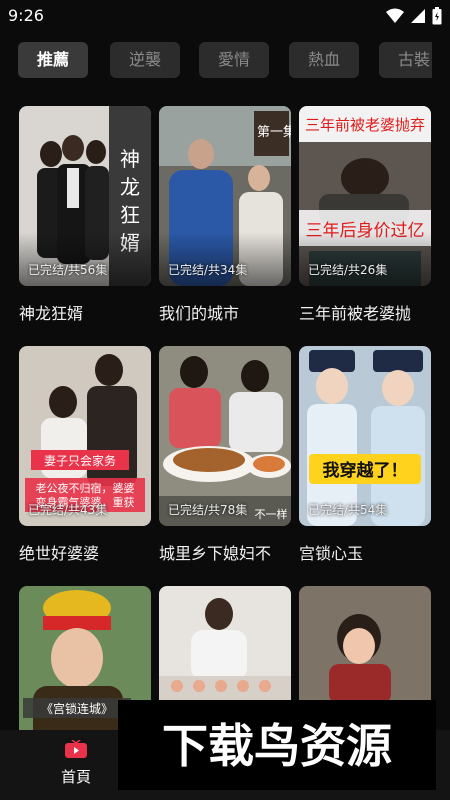 The height and width of the screenshot is (800, 450). Describe the element at coordinates (80, 460) in the screenshot. I see `cover-caption: 妻子只会家务` at that location.